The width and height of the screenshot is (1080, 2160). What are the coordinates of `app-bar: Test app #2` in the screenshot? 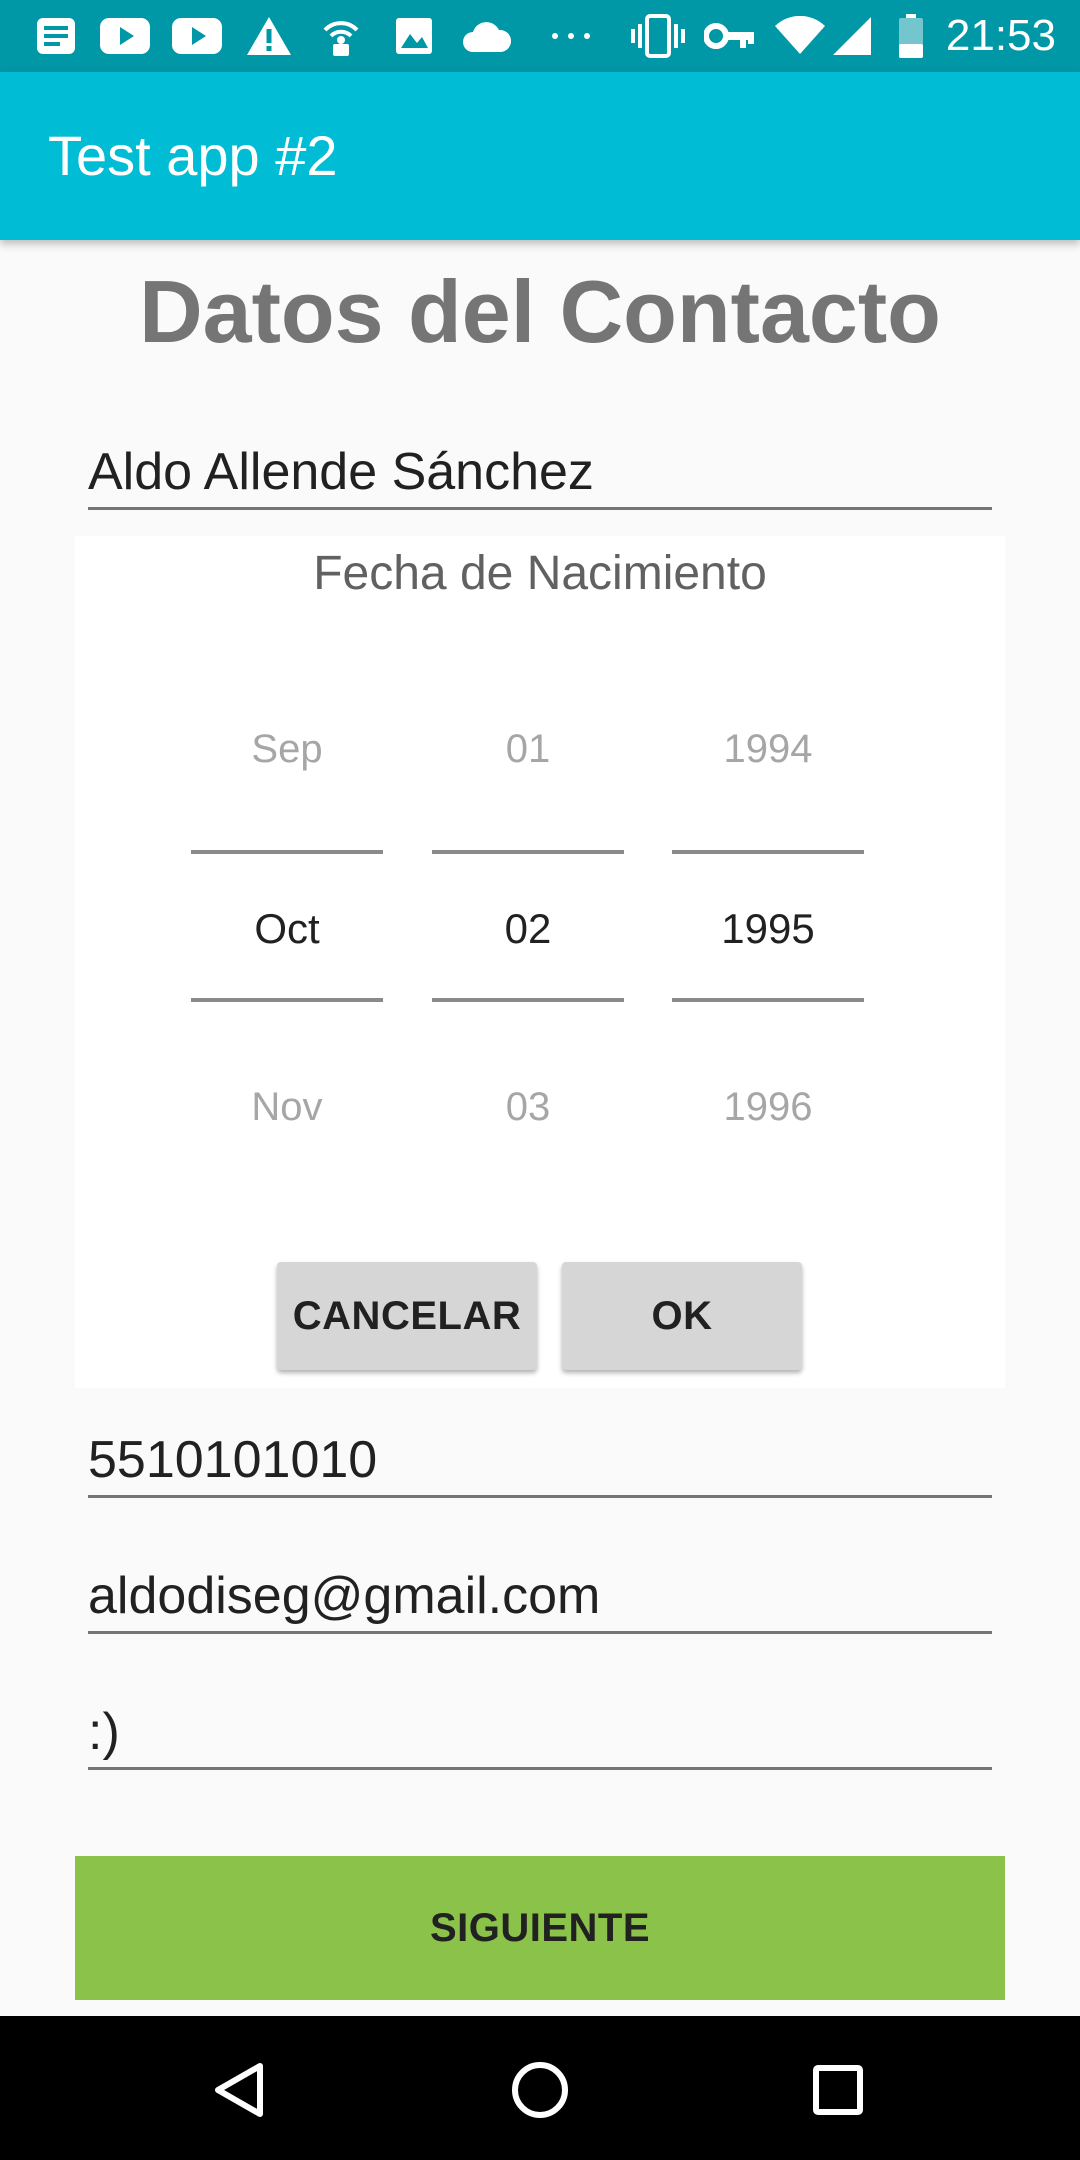 It's located at (540, 156).